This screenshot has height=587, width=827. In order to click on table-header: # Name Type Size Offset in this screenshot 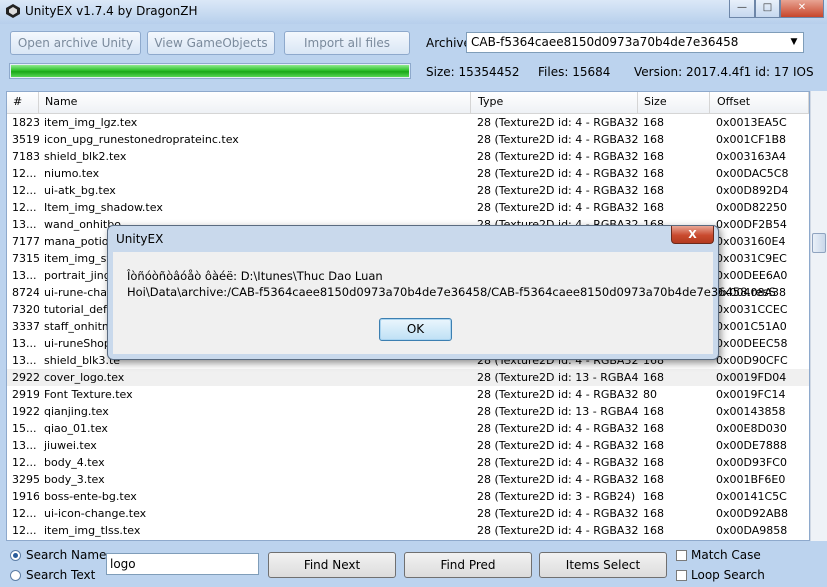, I will do `click(408, 103)`.